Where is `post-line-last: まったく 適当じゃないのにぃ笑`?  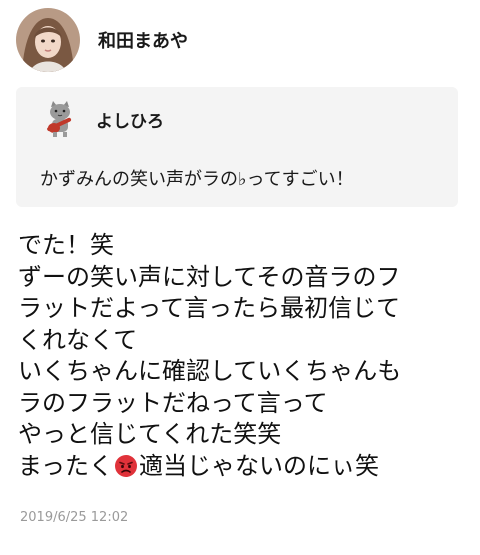
post-line-last: まったく 適当じゃないのにぃ笑 is located at coordinates (243, 467).